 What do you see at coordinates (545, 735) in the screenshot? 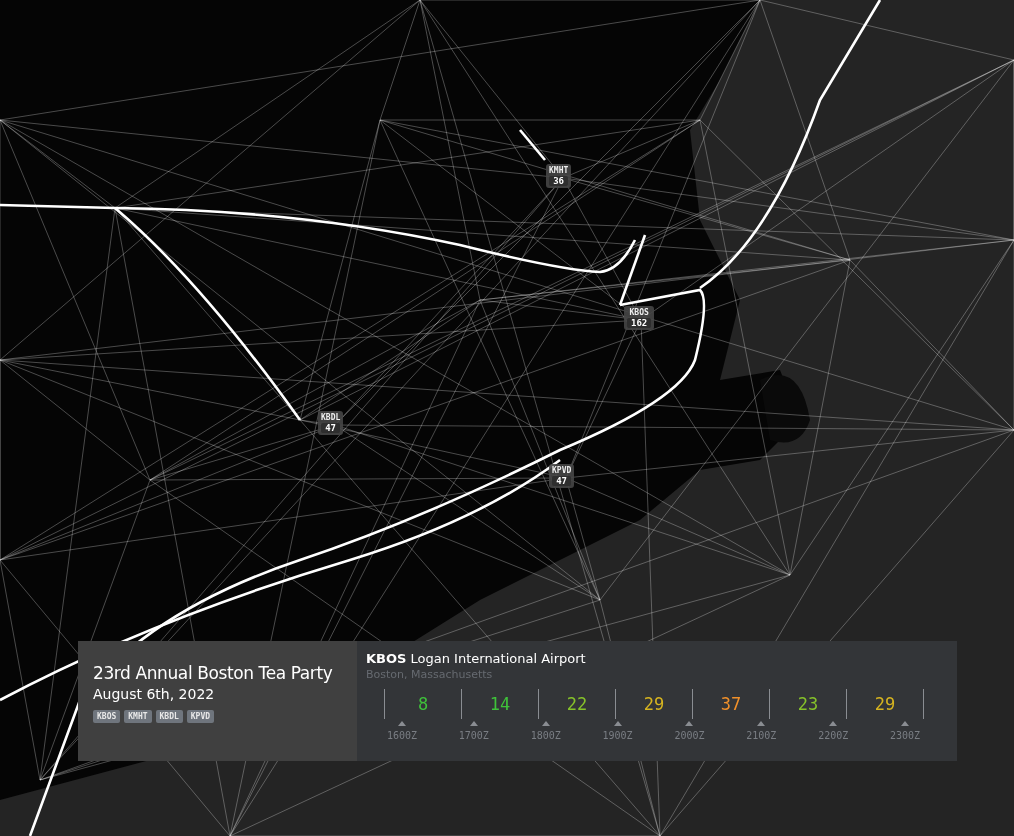
I see `hour-label: 1800Z` at bounding box center [545, 735].